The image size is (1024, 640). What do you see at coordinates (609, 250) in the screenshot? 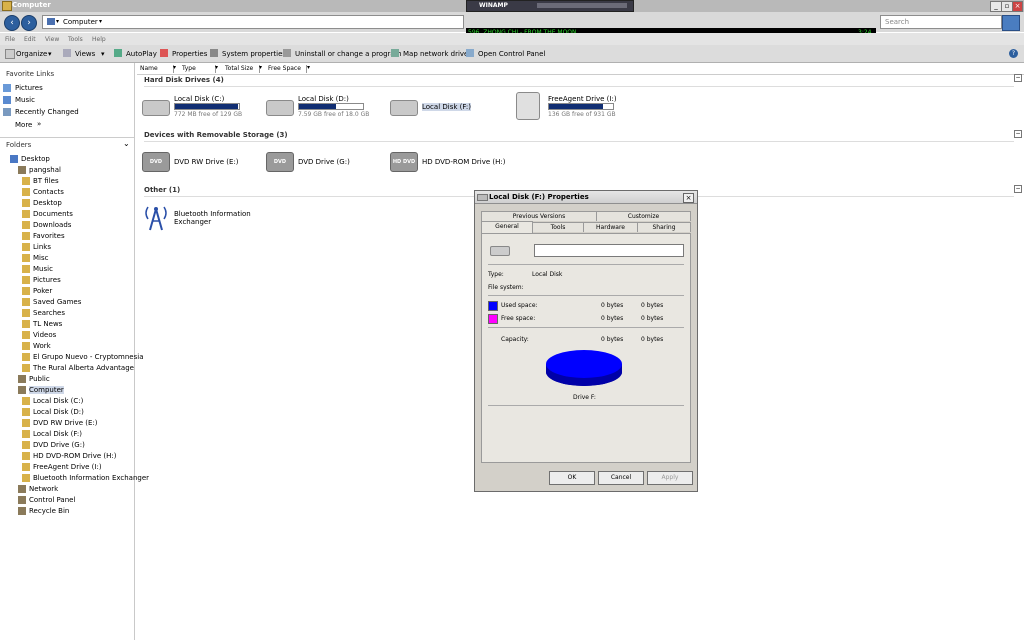
I see `drive-label-input` at bounding box center [609, 250].